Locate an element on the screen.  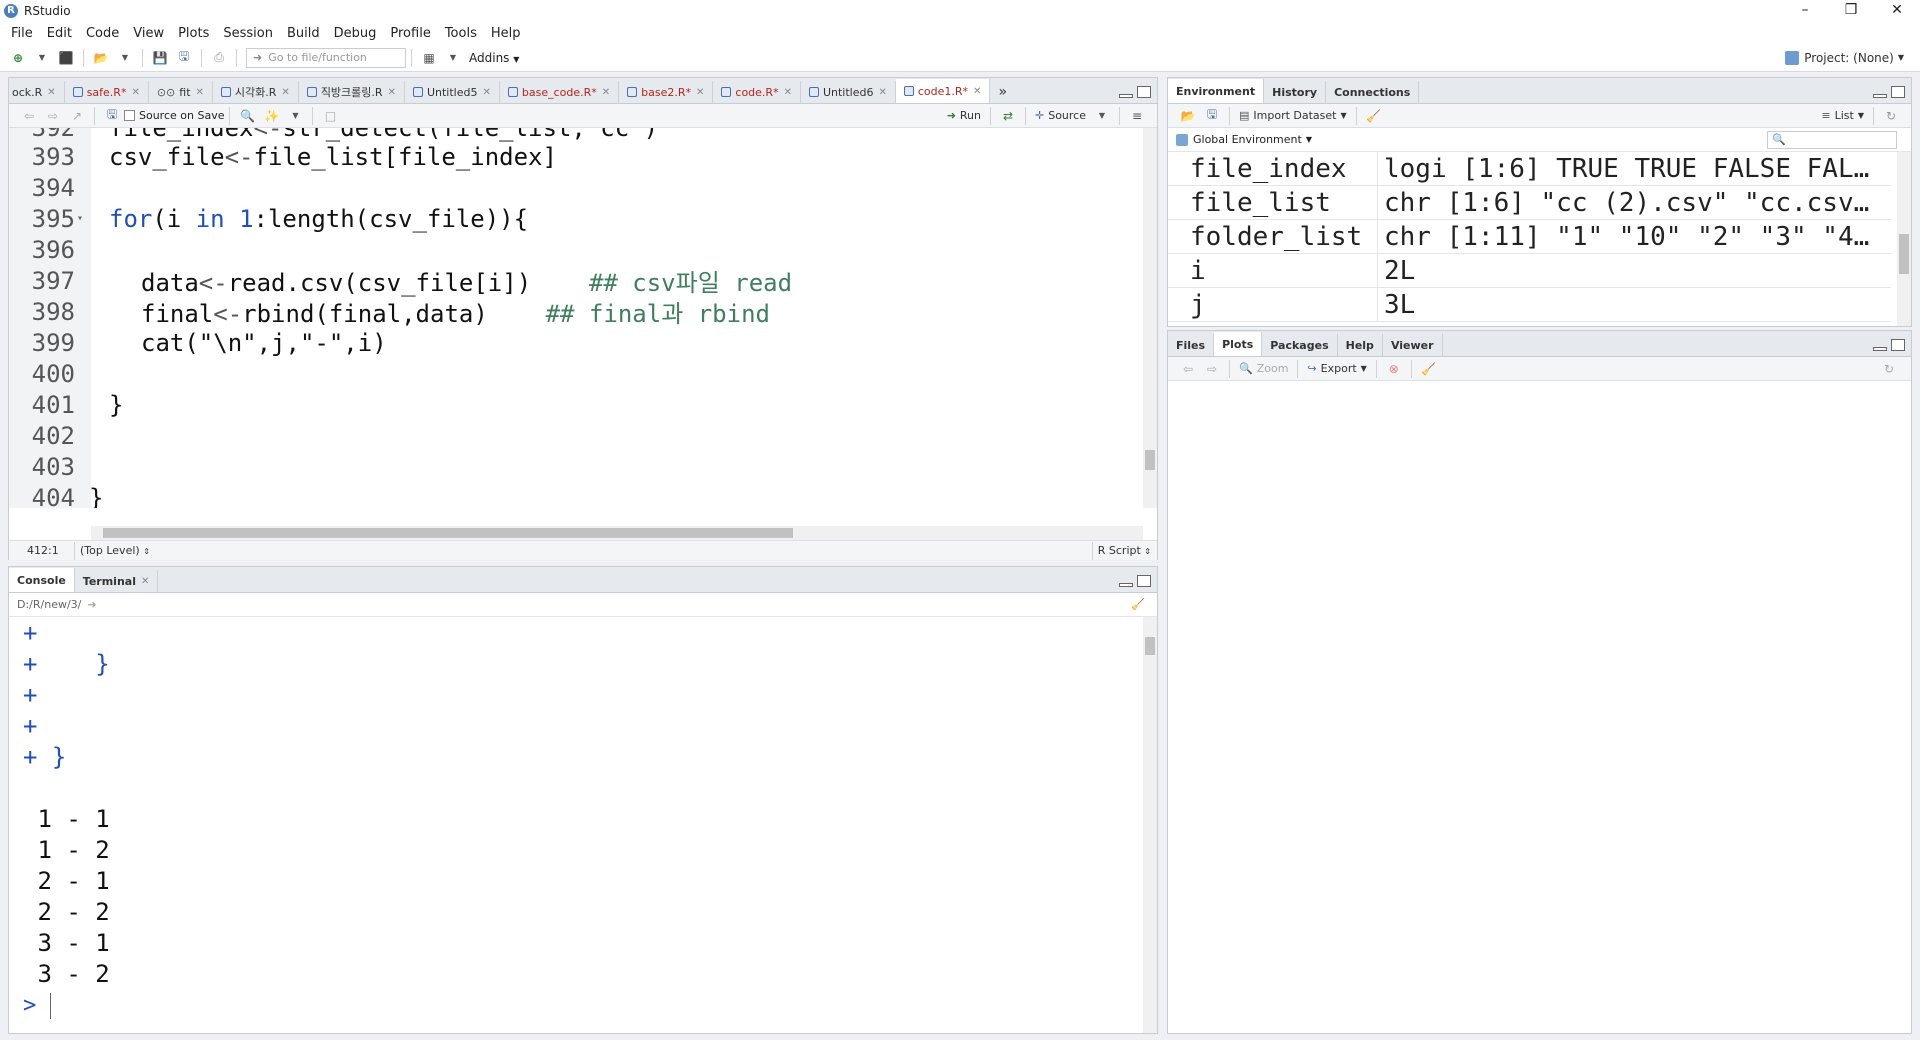
menu-view: View is located at coordinates (148, 33).